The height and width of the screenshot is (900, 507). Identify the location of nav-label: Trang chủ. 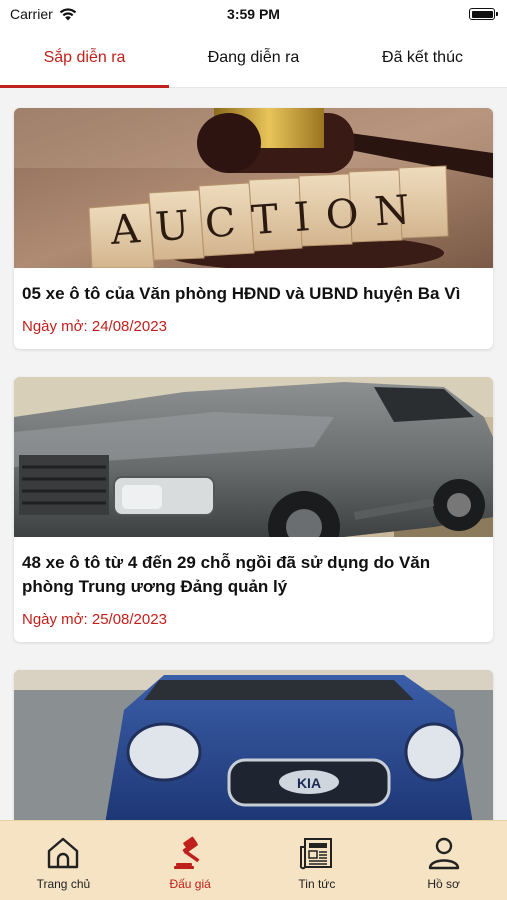
(63, 884).